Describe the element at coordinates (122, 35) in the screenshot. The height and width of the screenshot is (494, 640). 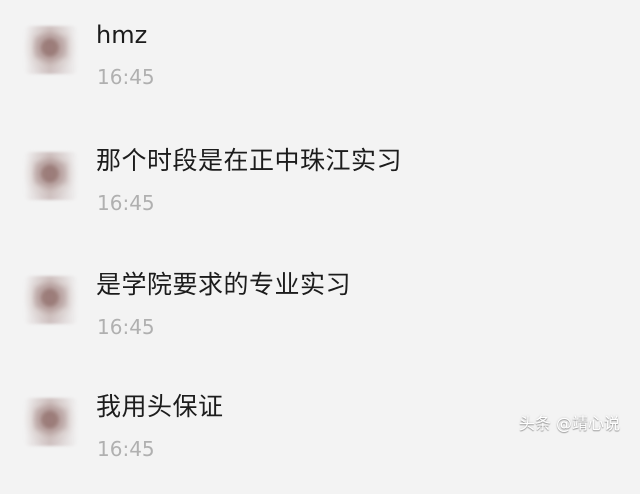
I see `message-text: hmz` at that location.